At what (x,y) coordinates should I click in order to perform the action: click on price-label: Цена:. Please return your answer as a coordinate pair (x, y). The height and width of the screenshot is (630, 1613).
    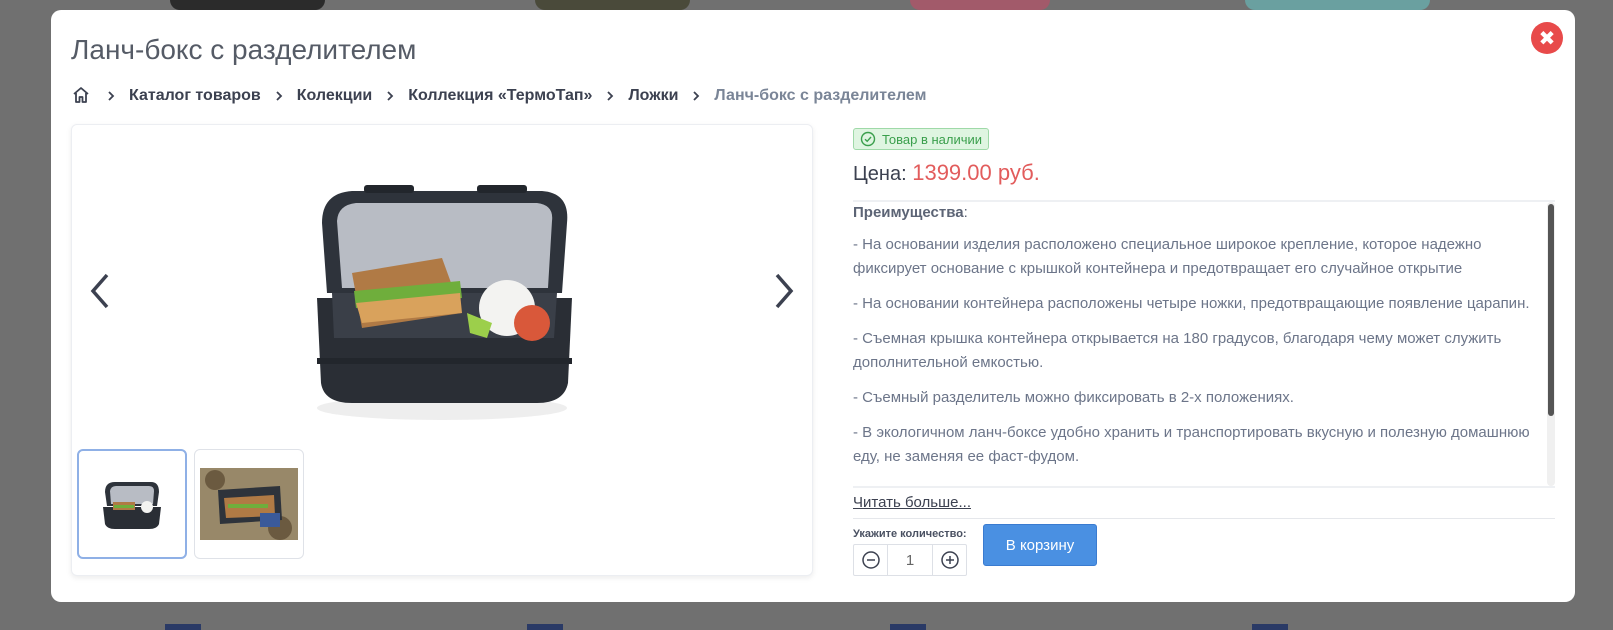
    Looking at the image, I should click on (880, 174).